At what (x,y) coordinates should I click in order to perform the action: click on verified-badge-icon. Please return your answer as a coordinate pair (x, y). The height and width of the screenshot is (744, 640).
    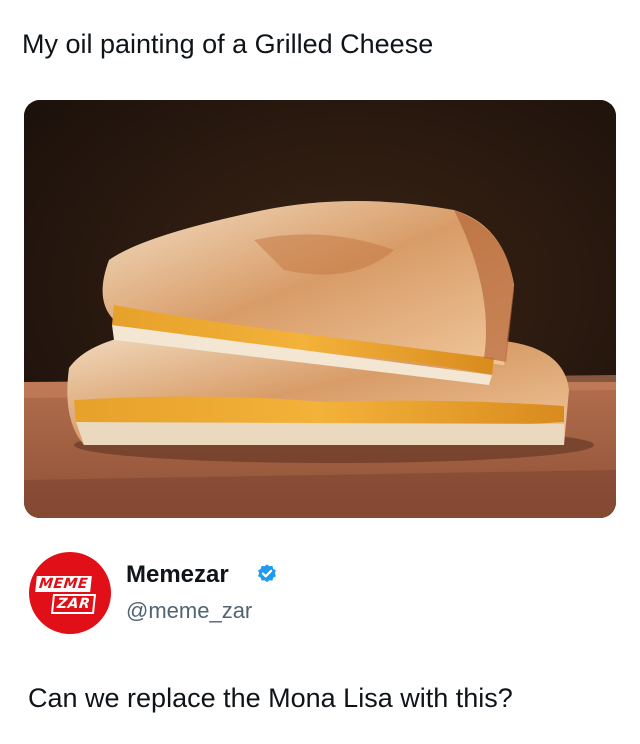
    Looking at the image, I should click on (267, 573).